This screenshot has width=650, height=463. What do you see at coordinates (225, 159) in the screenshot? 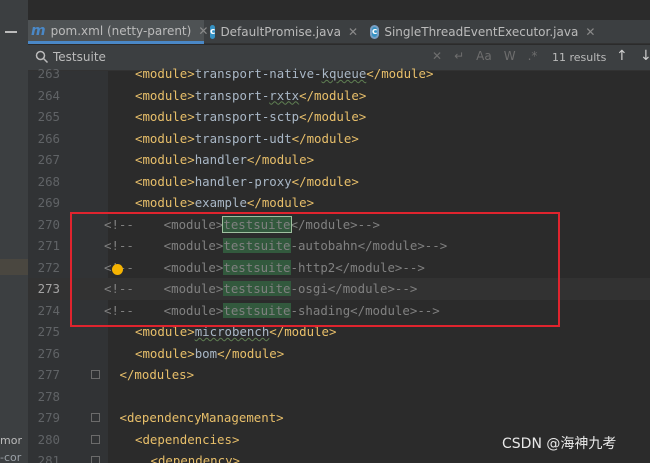
I see `code-text: <module>handler</module>` at bounding box center [225, 159].